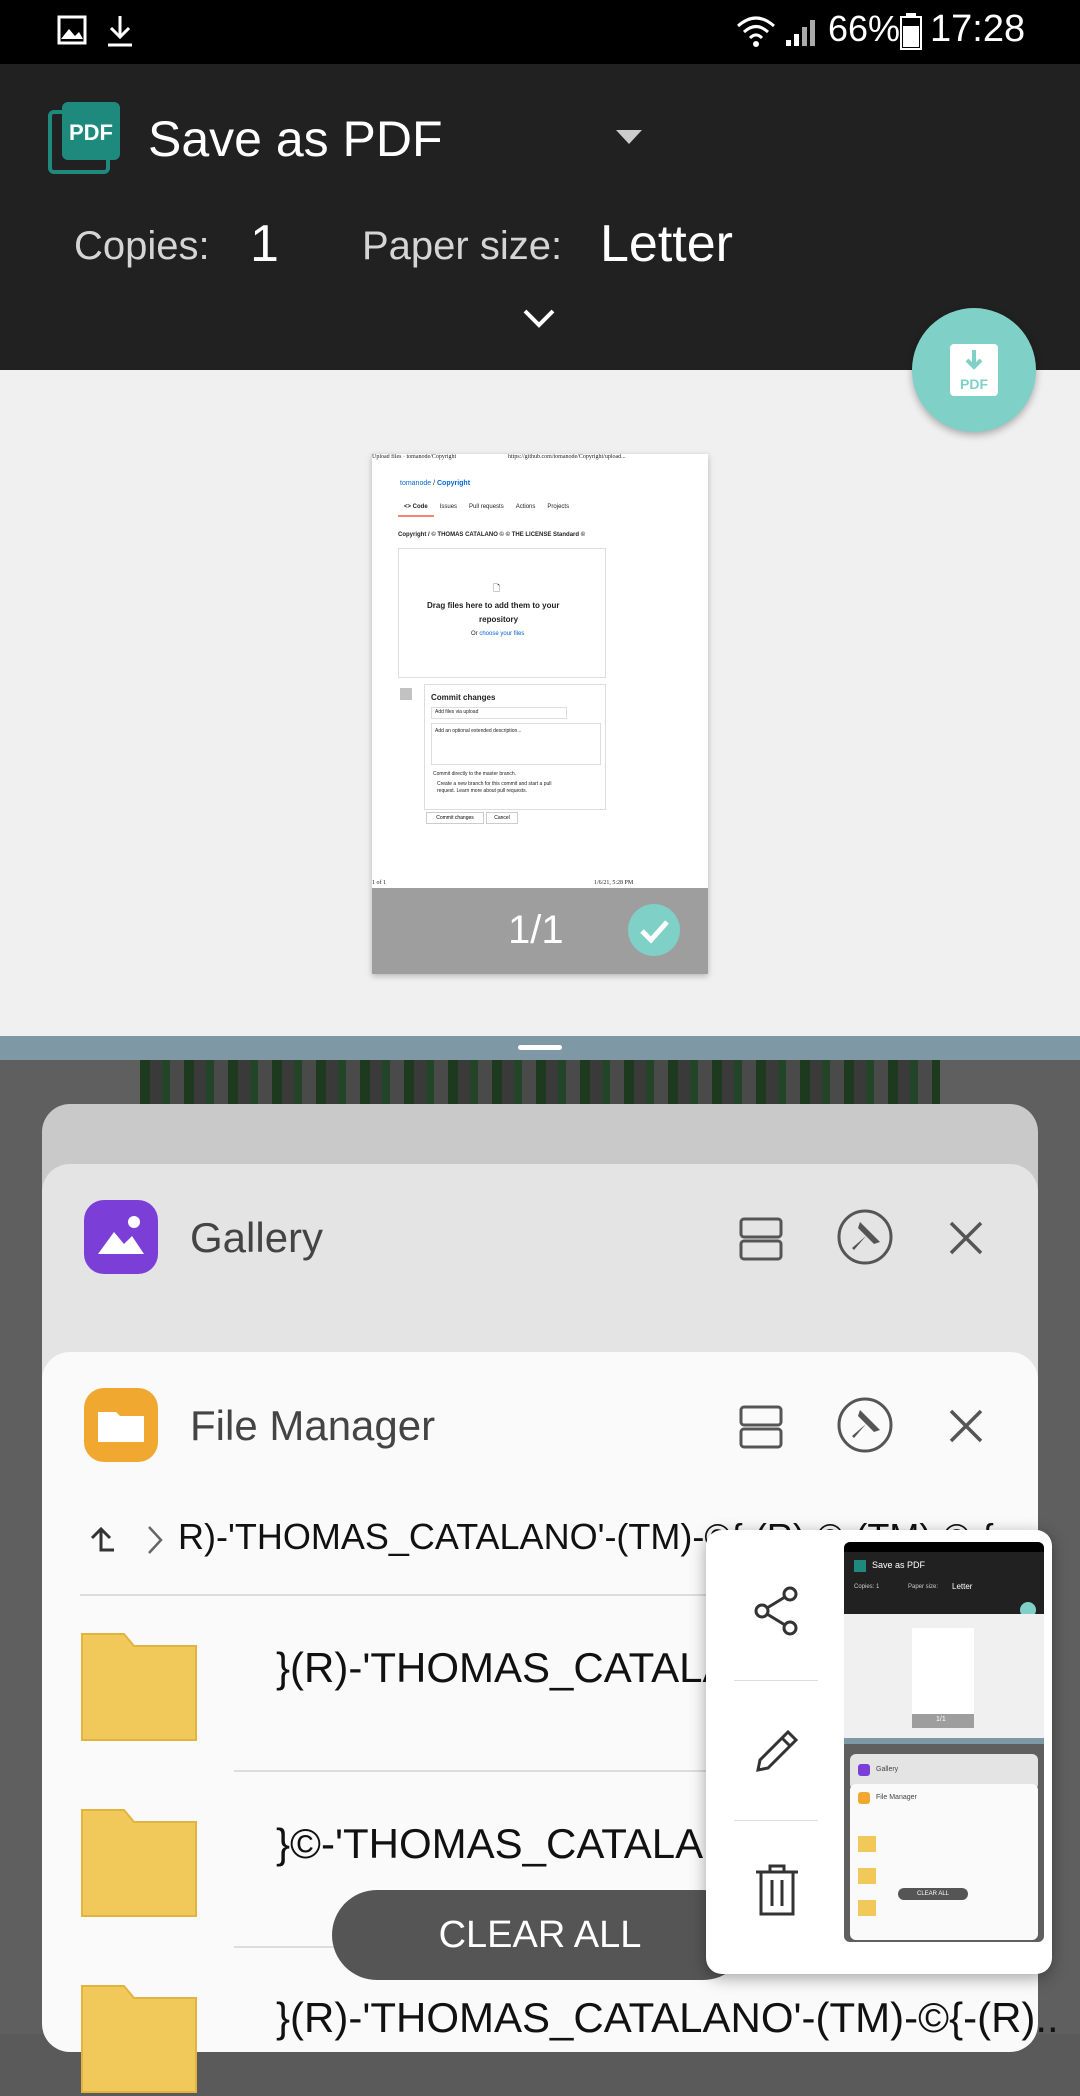  I want to click on gallery-card-title: Gallery, so click(257, 1237).